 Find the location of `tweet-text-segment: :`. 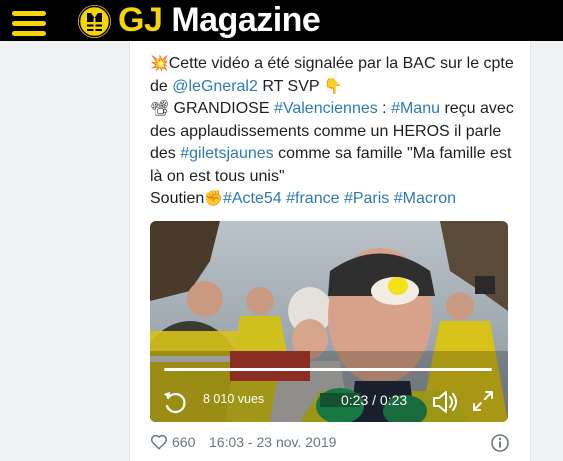

tweet-text-segment: : is located at coordinates (384, 108).